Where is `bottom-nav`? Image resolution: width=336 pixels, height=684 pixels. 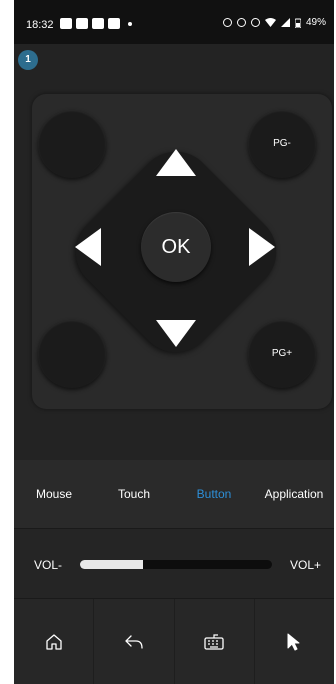 bottom-nav is located at coordinates (174, 641).